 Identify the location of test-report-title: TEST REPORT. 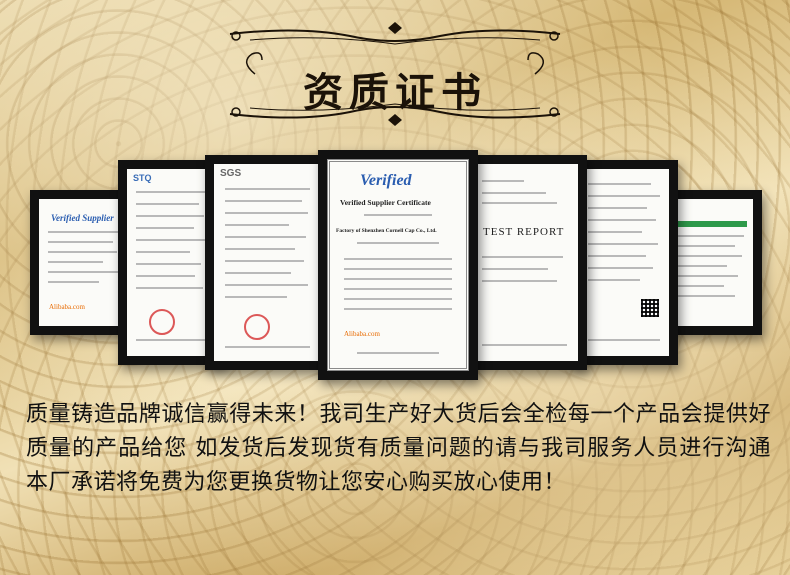
(524, 232).